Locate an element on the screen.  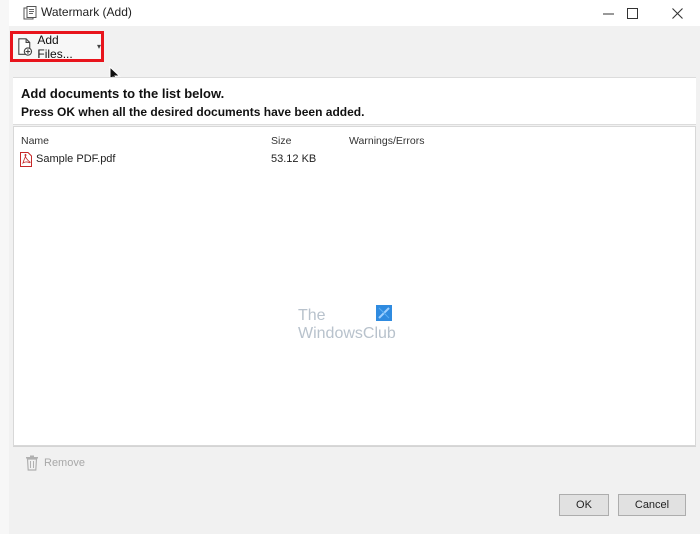
column-header-warnings: Warnings/Errors is located at coordinates (386, 141).